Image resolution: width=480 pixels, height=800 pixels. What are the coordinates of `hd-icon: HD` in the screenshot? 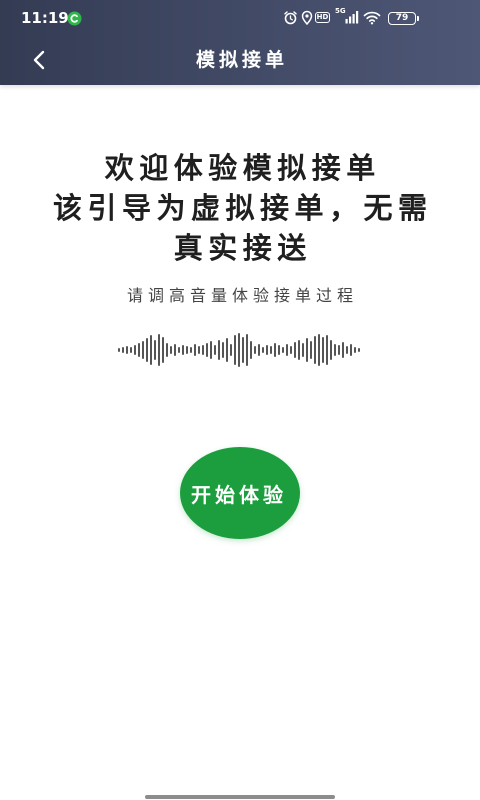 It's located at (322, 17).